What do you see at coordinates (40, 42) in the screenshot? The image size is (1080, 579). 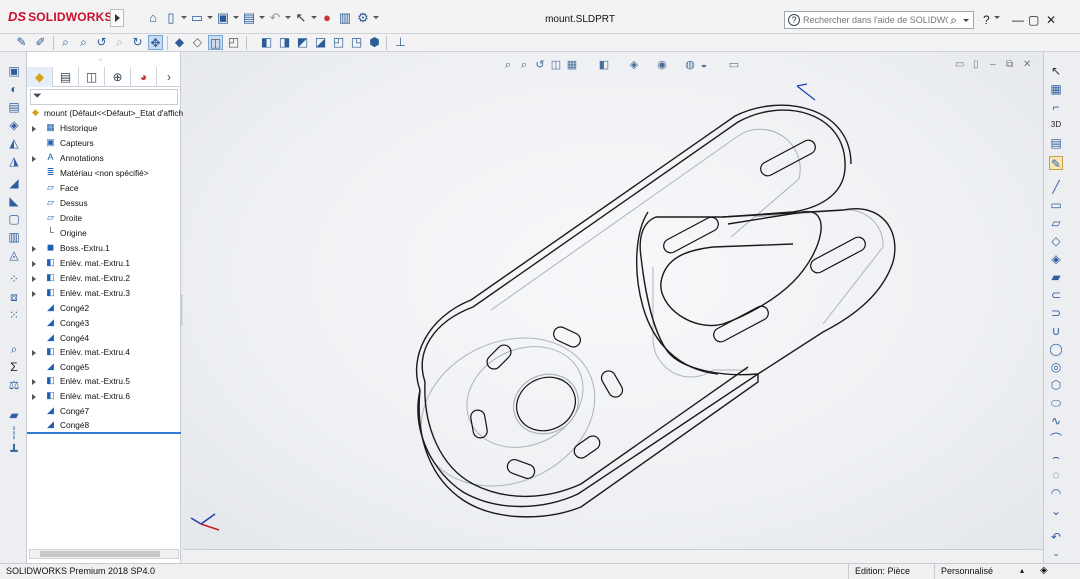 I see `smart-dimension-icon: ✐` at bounding box center [40, 42].